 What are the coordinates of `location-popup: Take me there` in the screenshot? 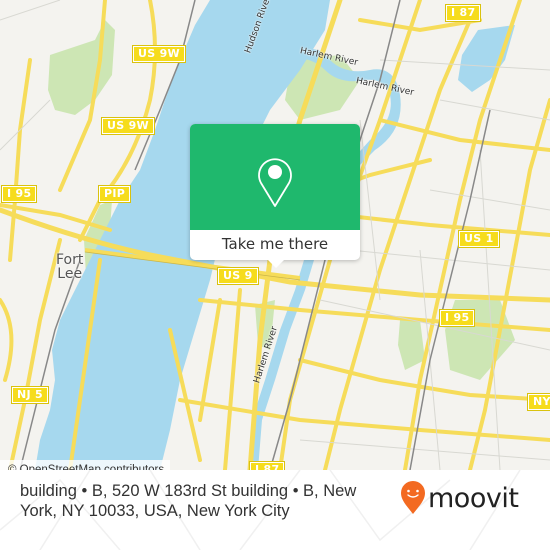 It's located at (275, 196).